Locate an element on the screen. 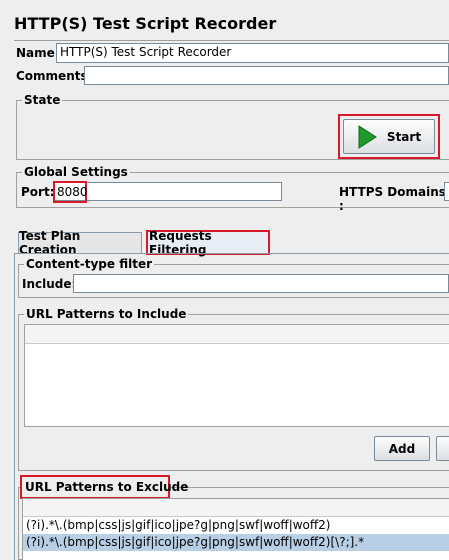 The image size is (449, 560). state-legend: State is located at coordinates (42, 100).